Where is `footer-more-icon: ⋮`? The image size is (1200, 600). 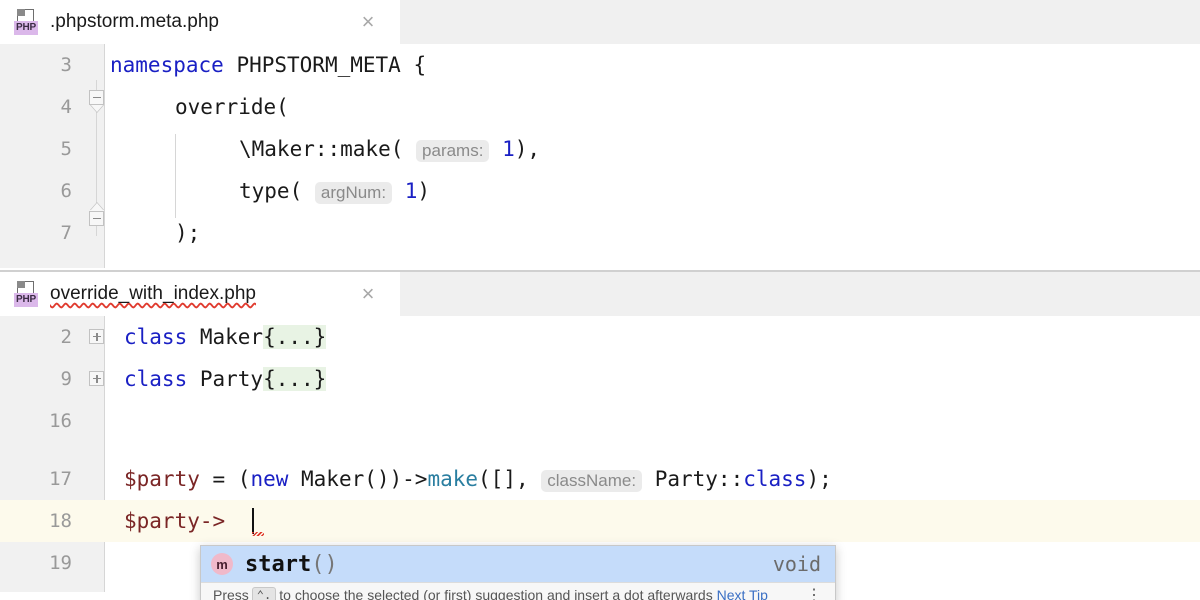 footer-more-icon: ⋮ is located at coordinates (814, 592).